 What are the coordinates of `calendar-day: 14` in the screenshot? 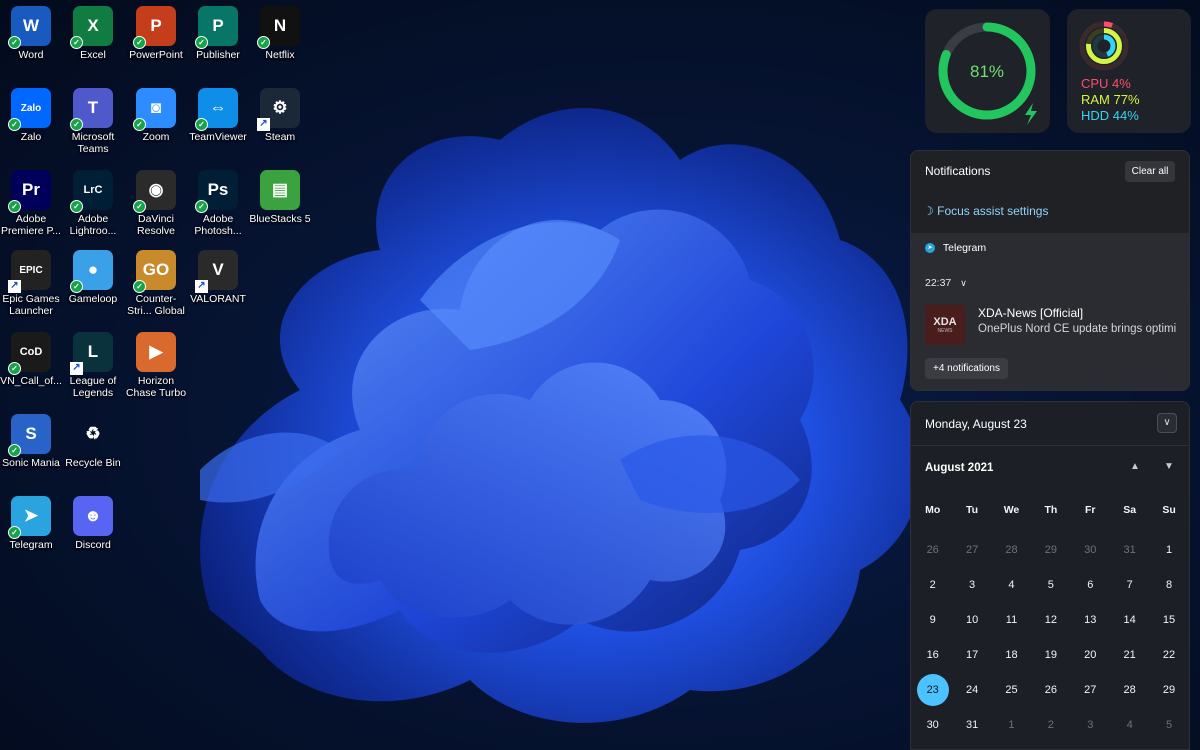 It's located at (1129, 620).